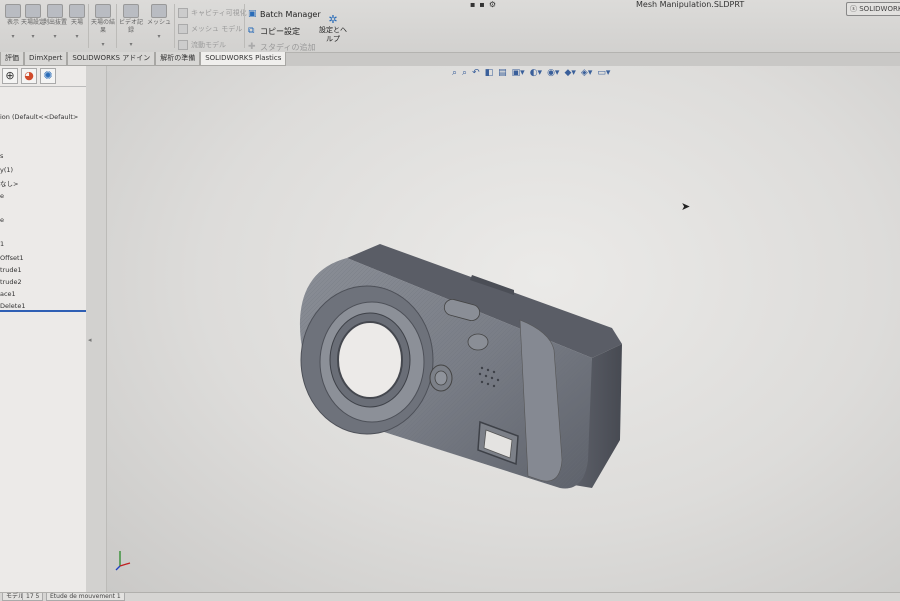 The image size is (900, 601). What do you see at coordinates (111, 59) in the screenshot?
I see `tab-solidworks-addins: SOLIDWORKS アドイン` at bounding box center [111, 59].